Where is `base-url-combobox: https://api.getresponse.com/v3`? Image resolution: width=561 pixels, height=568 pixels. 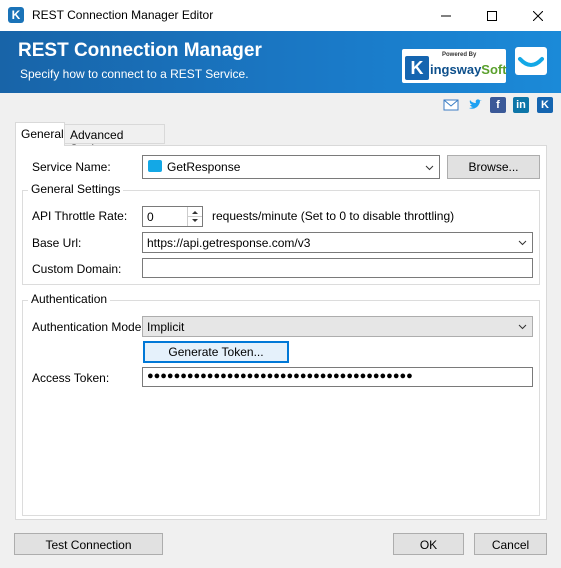
base-url-combobox: https://api.getresponse.com/v3 is located at coordinates (337, 242).